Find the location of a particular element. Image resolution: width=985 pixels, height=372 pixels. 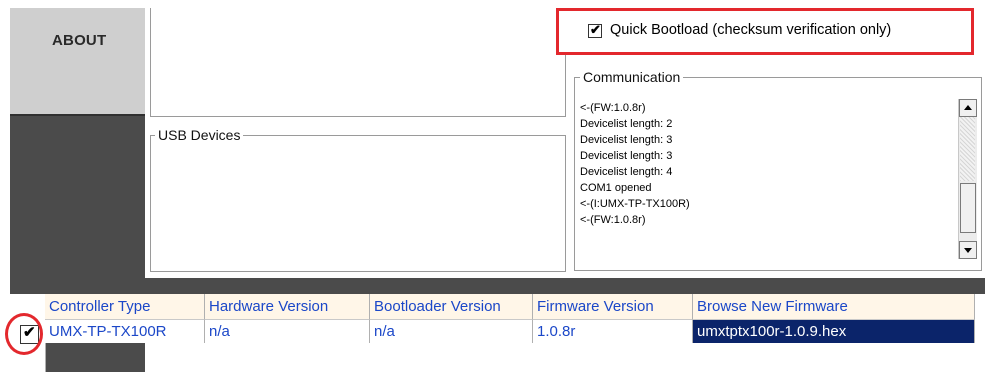

arrow-up-icon is located at coordinates (968, 107).